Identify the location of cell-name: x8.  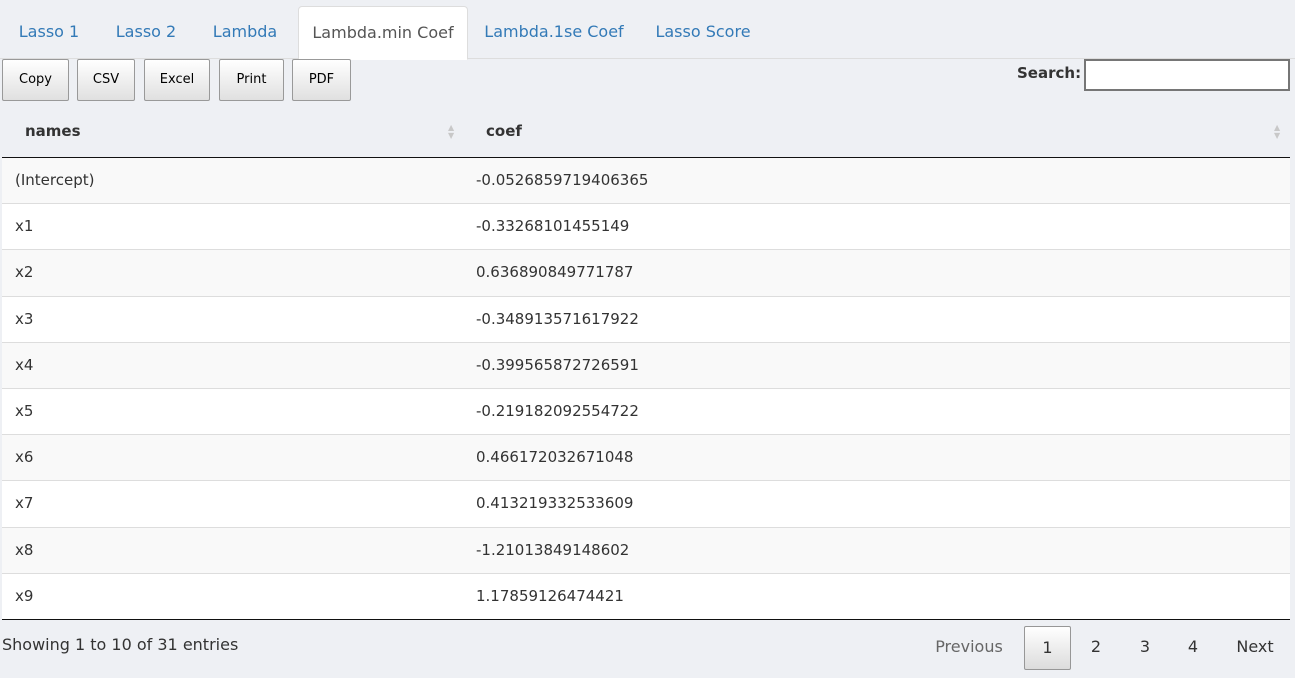
(24, 549).